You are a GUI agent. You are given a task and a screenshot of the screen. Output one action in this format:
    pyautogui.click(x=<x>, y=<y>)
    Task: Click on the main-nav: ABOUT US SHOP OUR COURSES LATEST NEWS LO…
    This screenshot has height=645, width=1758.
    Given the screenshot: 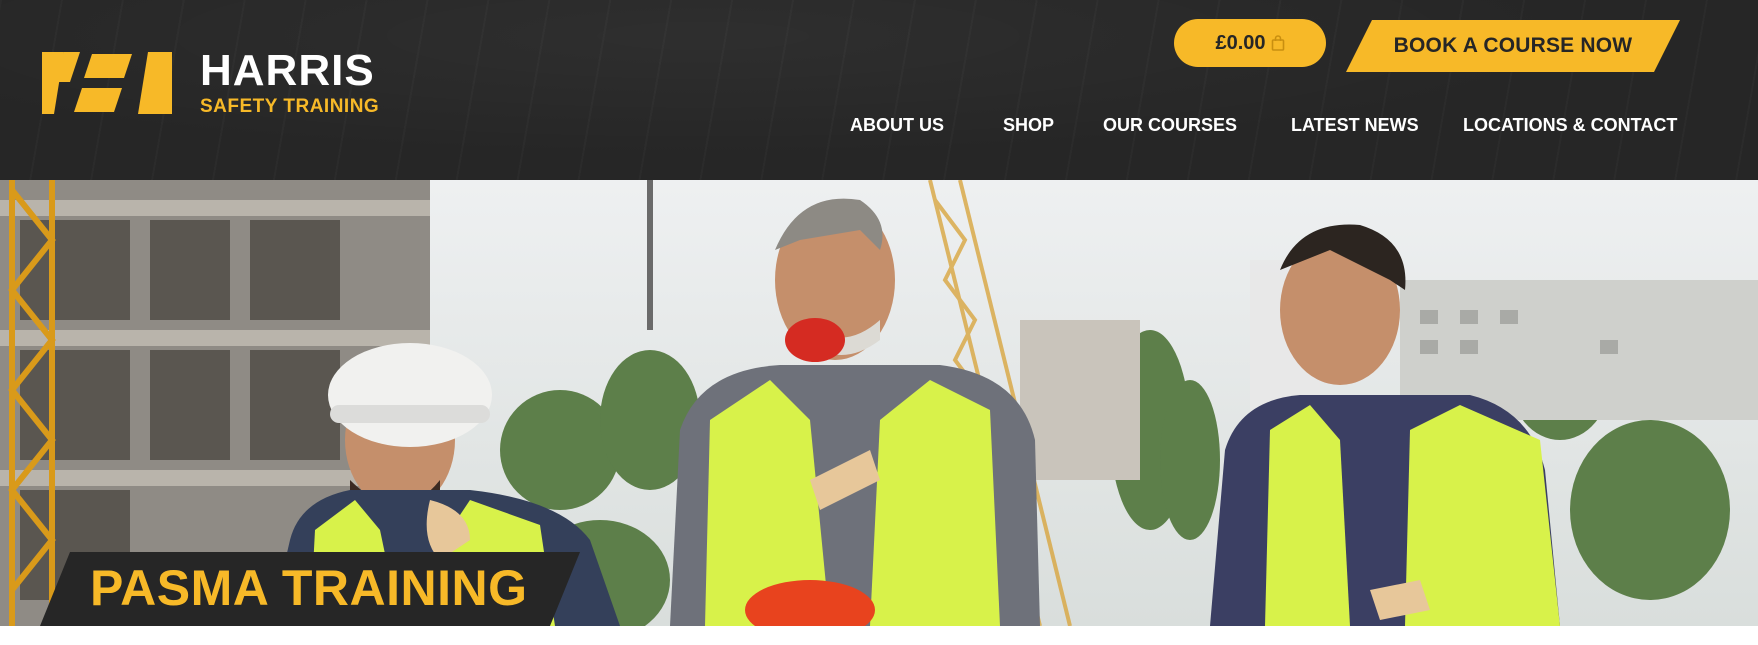 What is the action you would take?
    pyautogui.click(x=879, y=126)
    